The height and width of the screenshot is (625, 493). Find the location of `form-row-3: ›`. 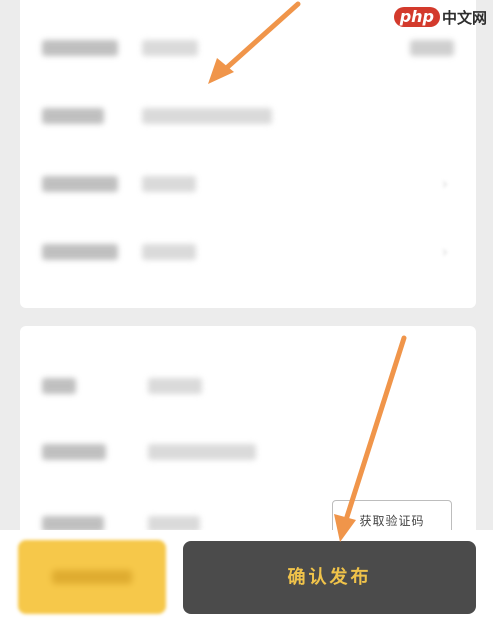

form-row-3: › is located at coordinates (248, 184).